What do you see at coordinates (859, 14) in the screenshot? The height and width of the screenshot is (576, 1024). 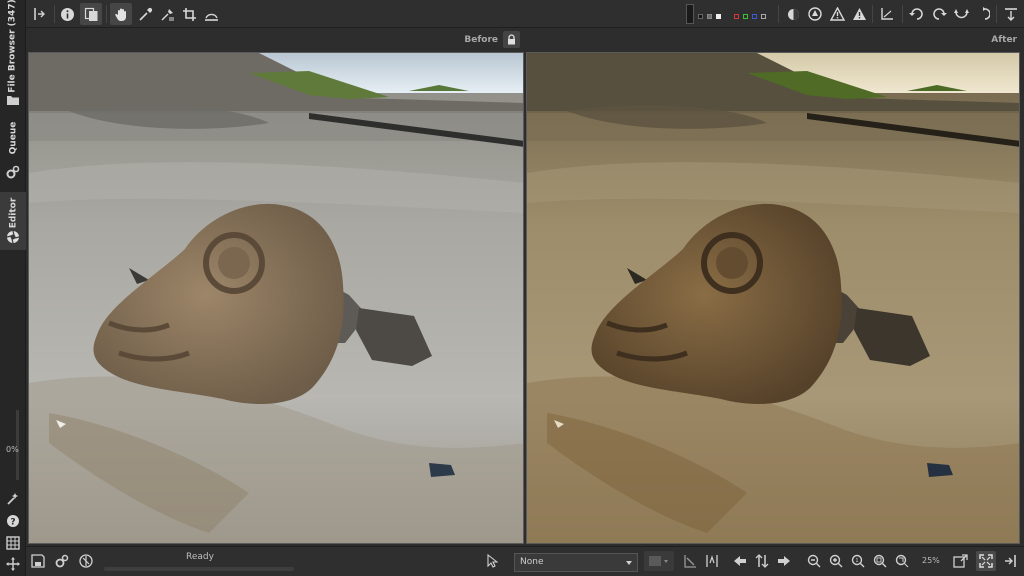 I see `shadow-warning-icon` at bounding box center [859, 14].